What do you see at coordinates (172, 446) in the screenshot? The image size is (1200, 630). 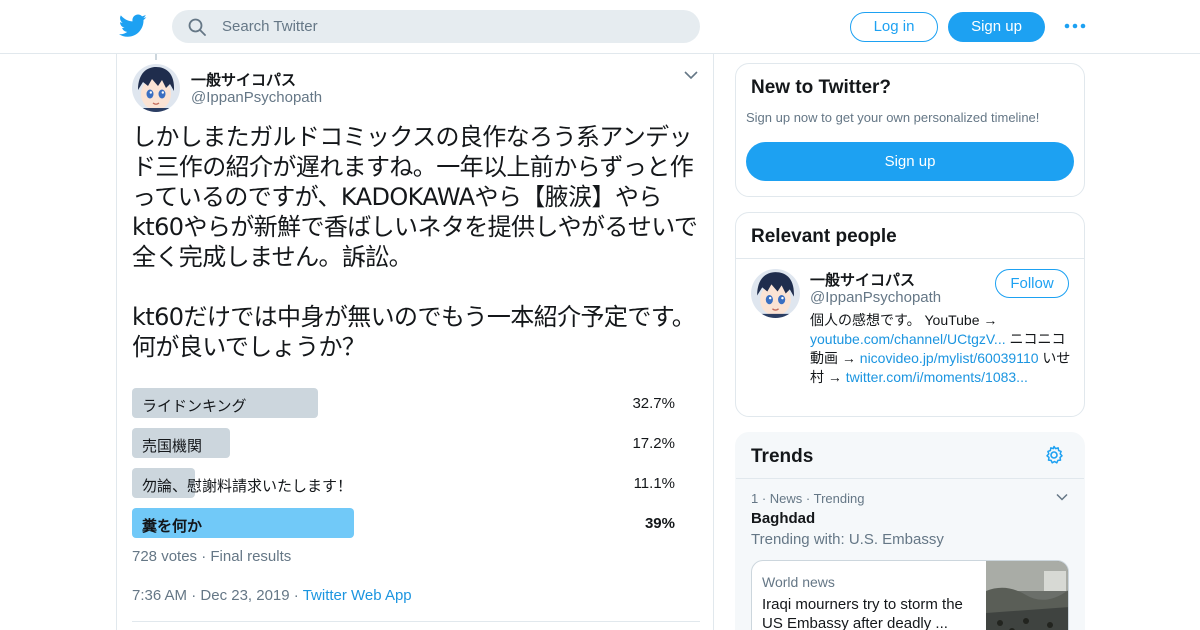 I see `poll-option-label: 売国機関` at bounding box center [172, 446].